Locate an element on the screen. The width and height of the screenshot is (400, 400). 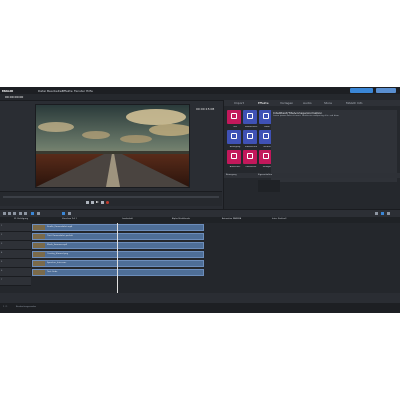
position-slider is located at coordinates (111, 197).